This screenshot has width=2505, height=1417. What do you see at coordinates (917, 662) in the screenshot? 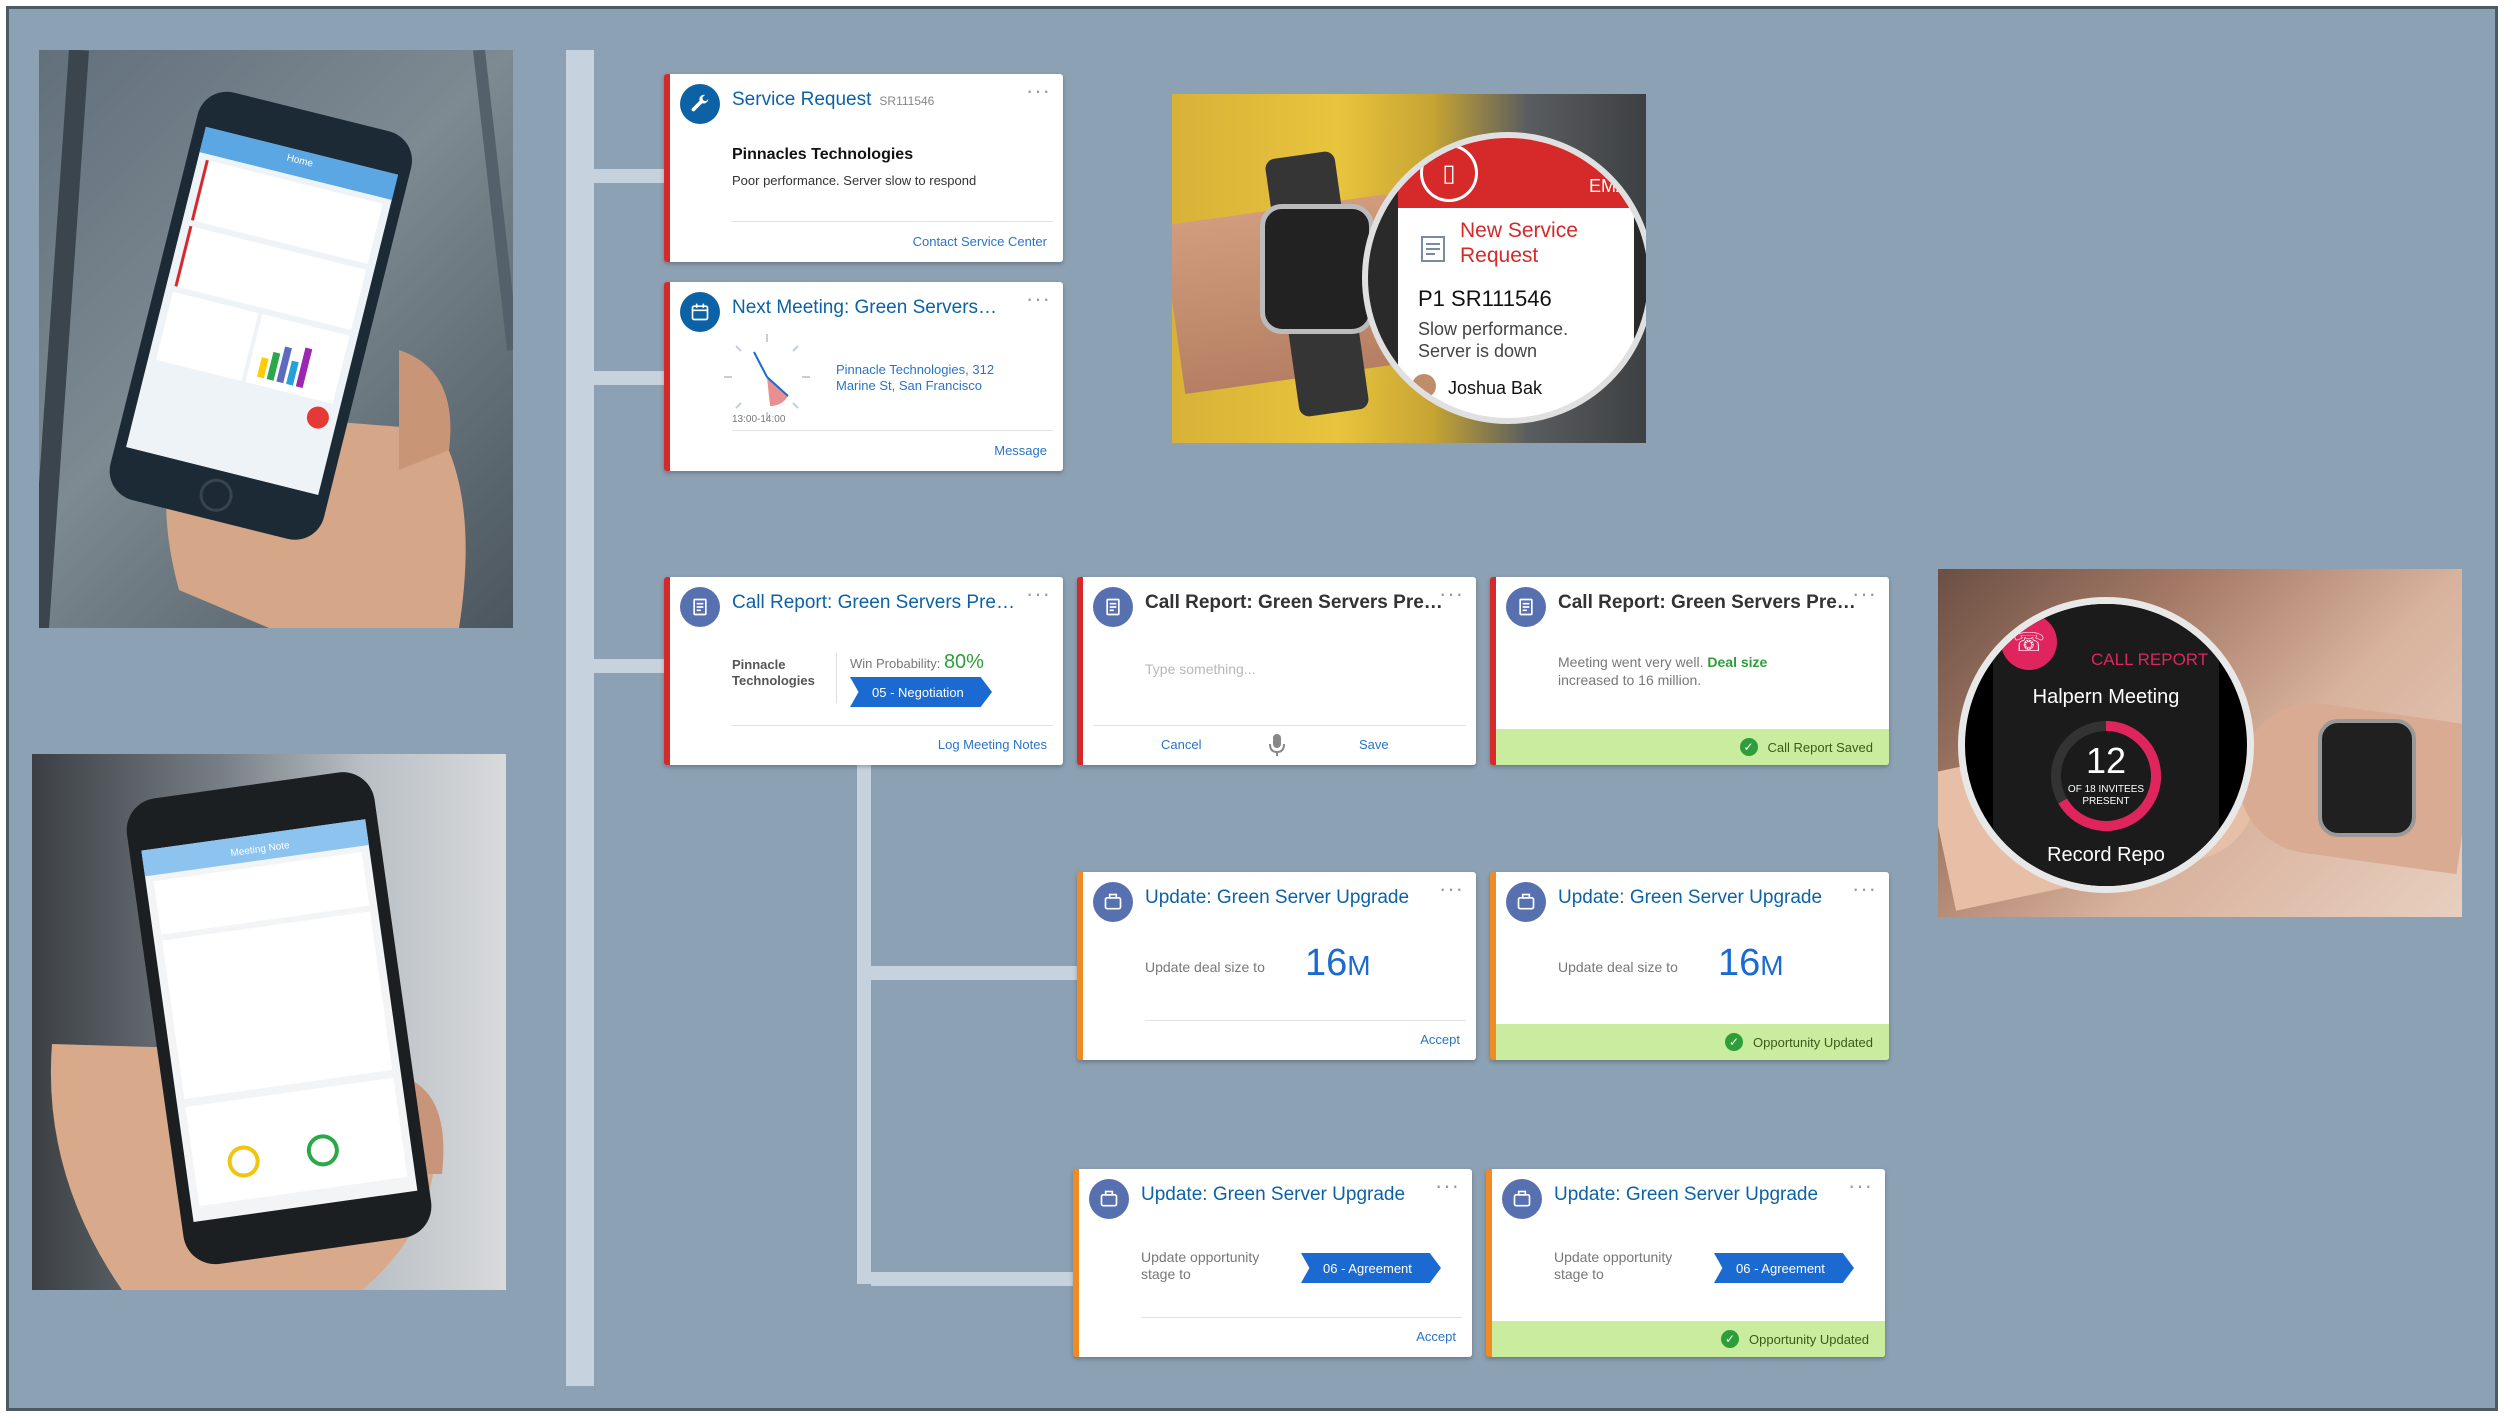
I see `win-probability: Win Probability: 80%` at bounding box center [917, 662].